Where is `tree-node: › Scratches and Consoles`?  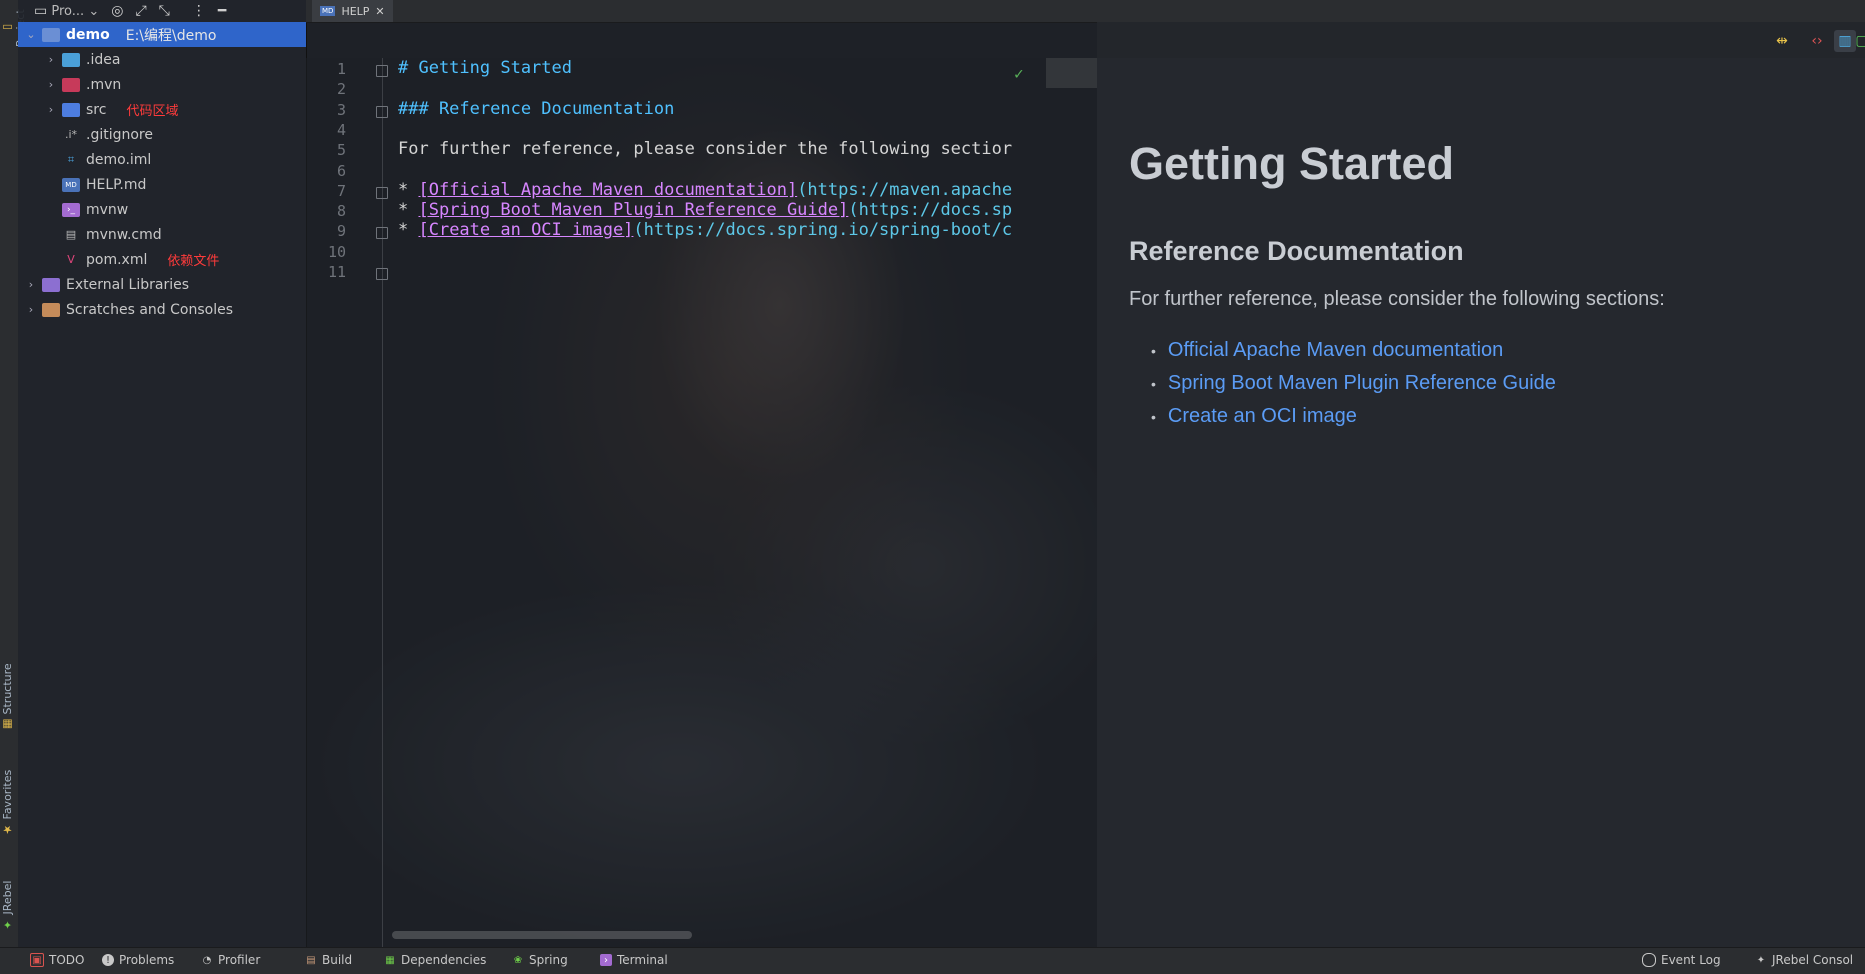 tree-node: › Scratches and Consoles is located at coordinates (162, 309).